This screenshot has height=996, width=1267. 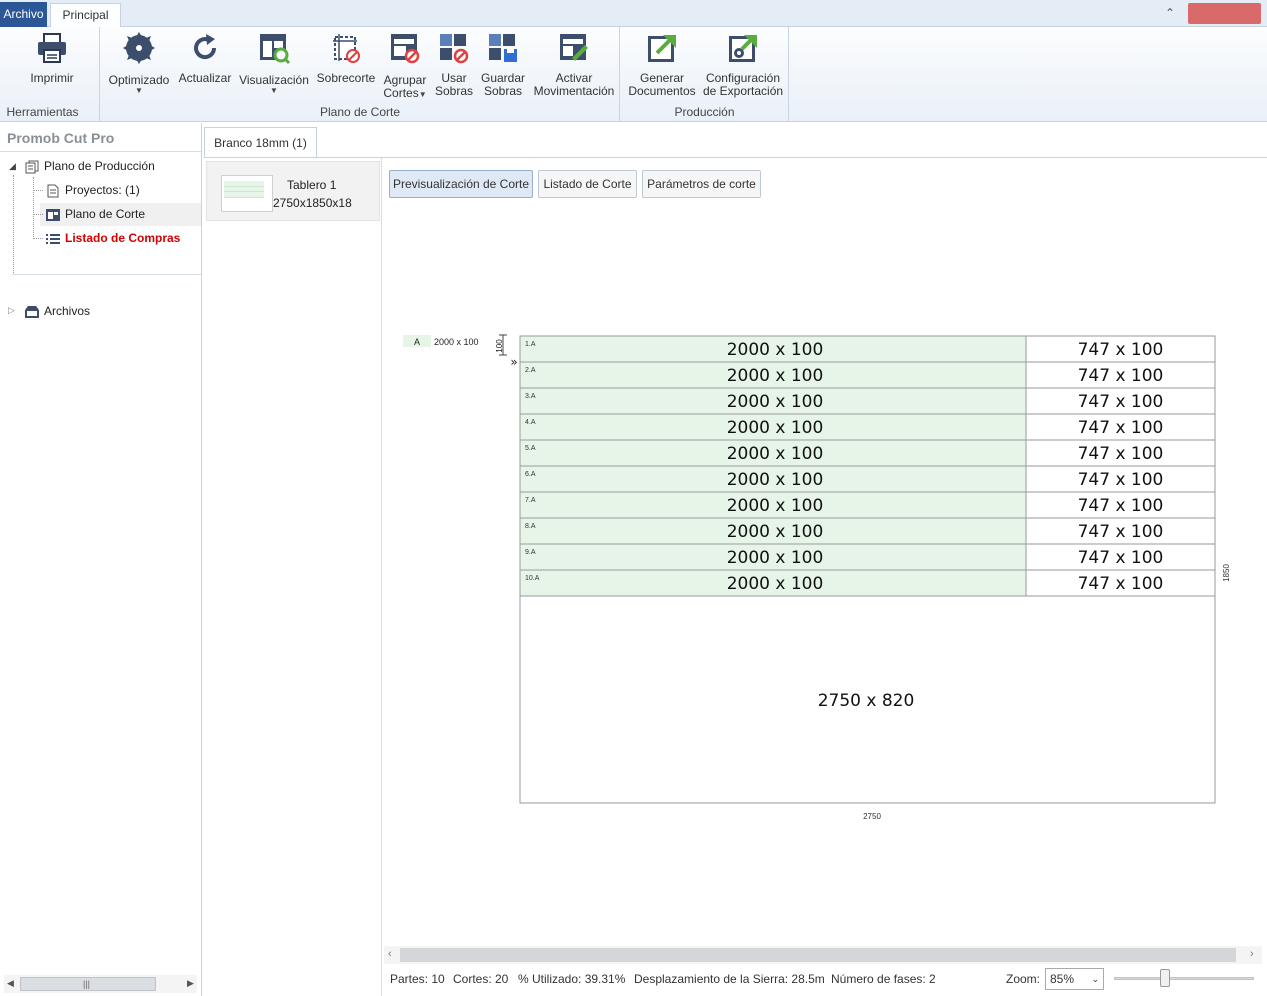 What do you see at coordinates (454, 64) in the screenshot?
I see `usar-sobras-button: Usar Sobras` at bounding box center [454, 64].